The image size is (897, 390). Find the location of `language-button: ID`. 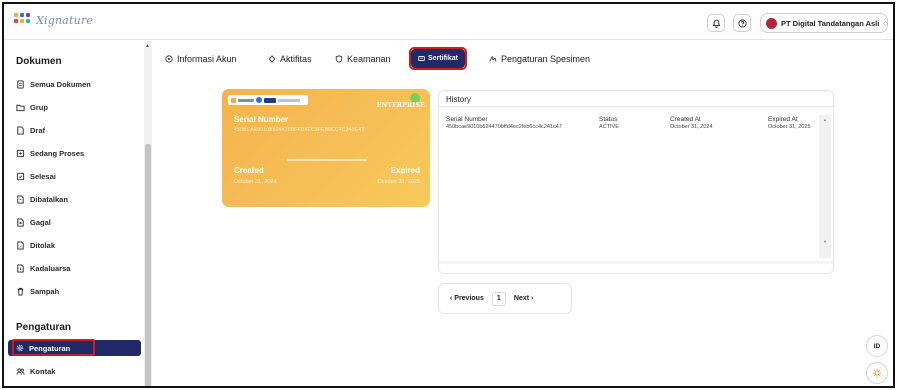

language-button: ID is located at coordinates (877, 346).